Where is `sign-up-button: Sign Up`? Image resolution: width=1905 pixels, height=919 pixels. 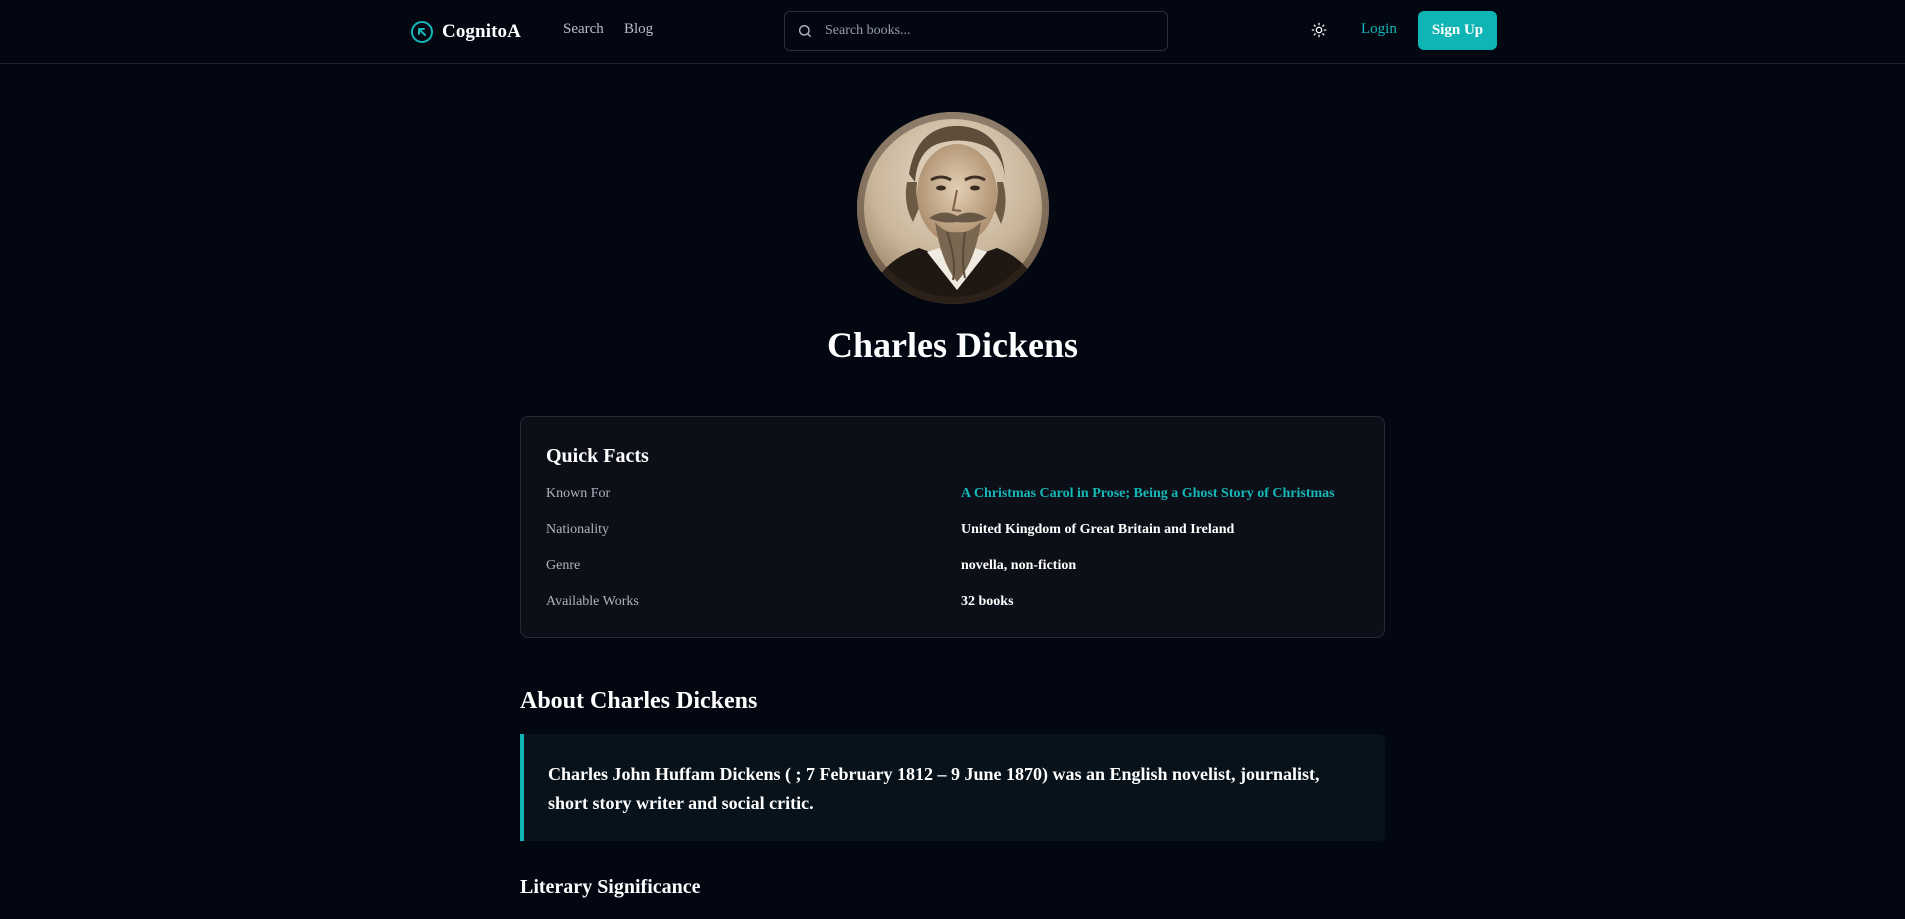
sign-up-button: Sign Up is located at coordinates (1457, 30).